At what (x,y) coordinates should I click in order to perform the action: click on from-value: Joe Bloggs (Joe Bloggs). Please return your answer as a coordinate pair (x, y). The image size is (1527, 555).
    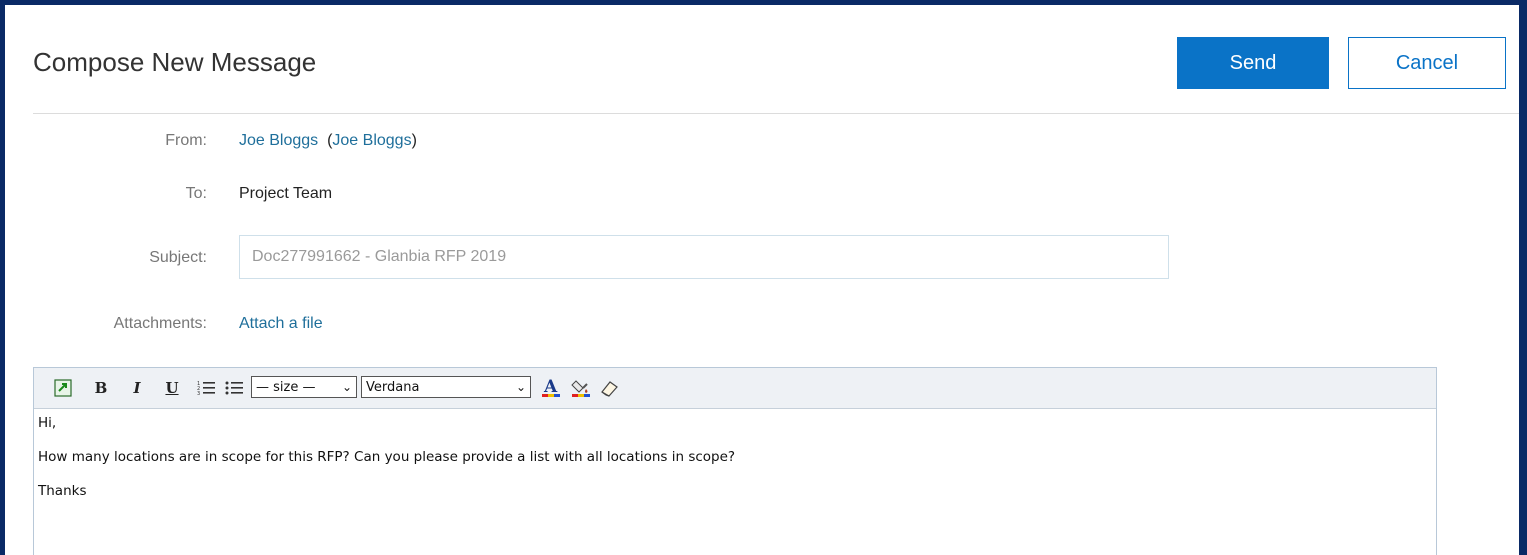
    Looking at the image, I should click on (328, 140).